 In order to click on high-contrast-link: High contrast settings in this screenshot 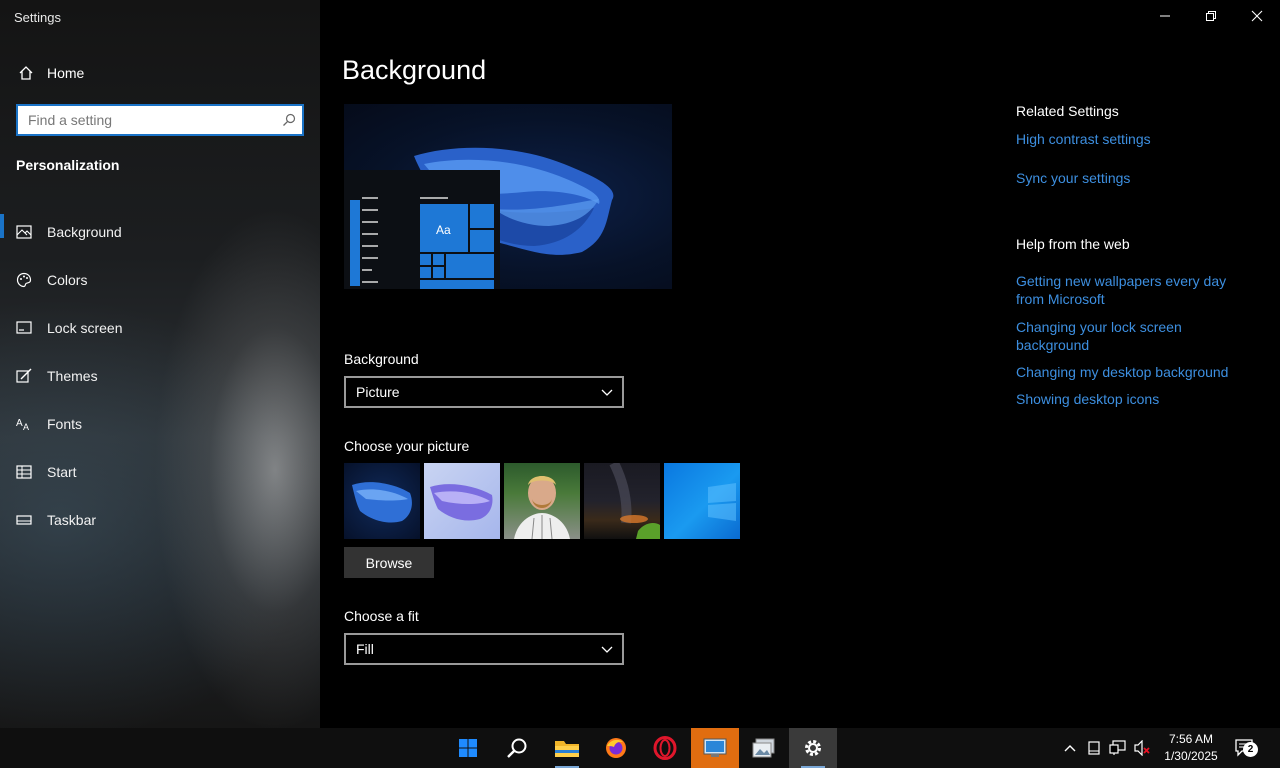, I will do `click(1136, 139)`.